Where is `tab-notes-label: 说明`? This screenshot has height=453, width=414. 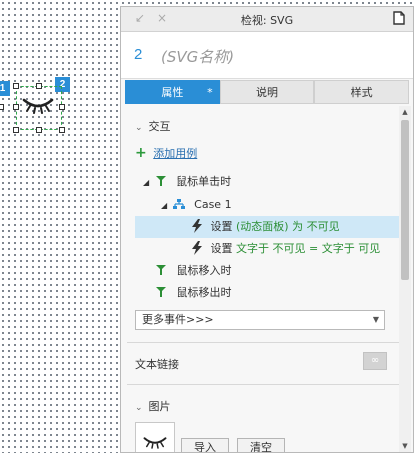
tab-notes-label: 说明 is located at coordinates (267, 92).